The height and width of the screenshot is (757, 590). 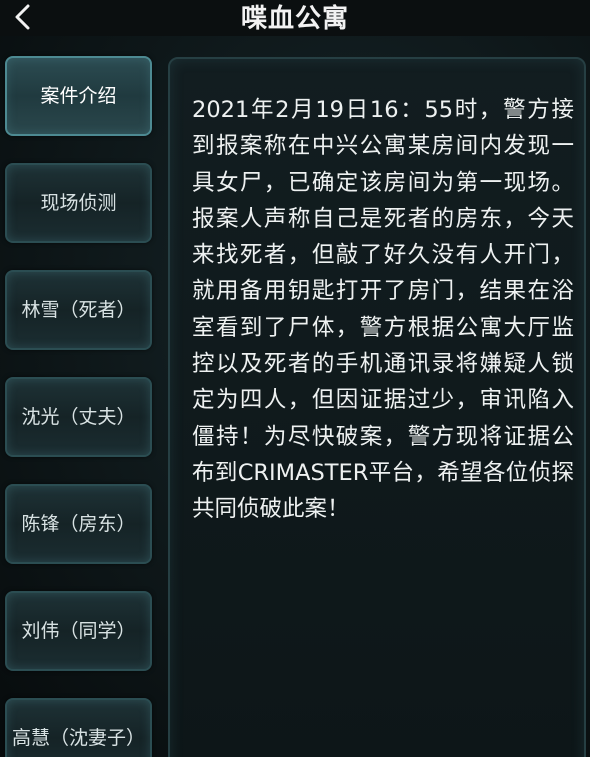 What do you see at coordinates (78, 524) in the screenshot?
I see `sidebar-item-chen-feng: 陈锋（房东）` at bounding box center [78, 524].